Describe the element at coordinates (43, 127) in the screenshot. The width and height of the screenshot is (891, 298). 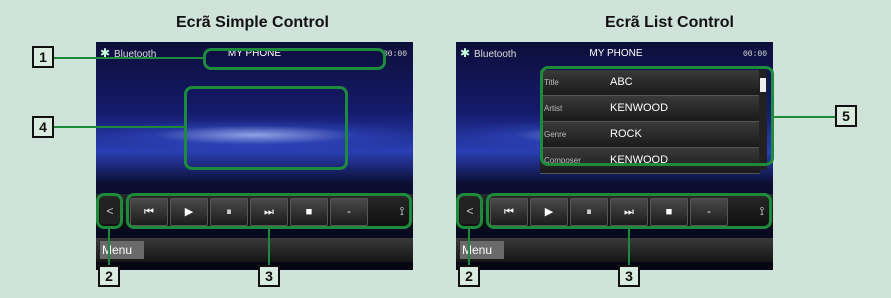
I see `callout-number-4: 4` at that location.